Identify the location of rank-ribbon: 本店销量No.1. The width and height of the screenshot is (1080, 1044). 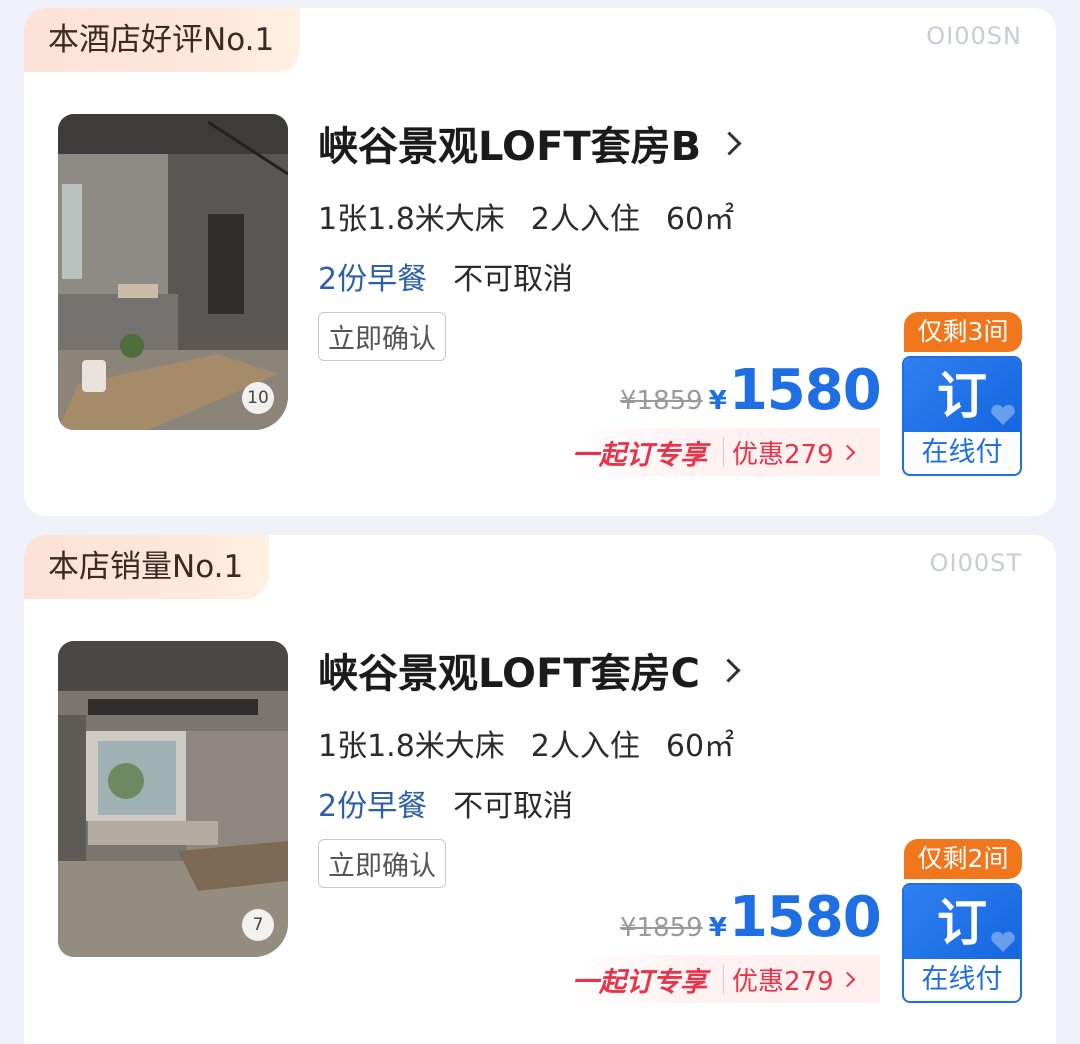
(147, 567).